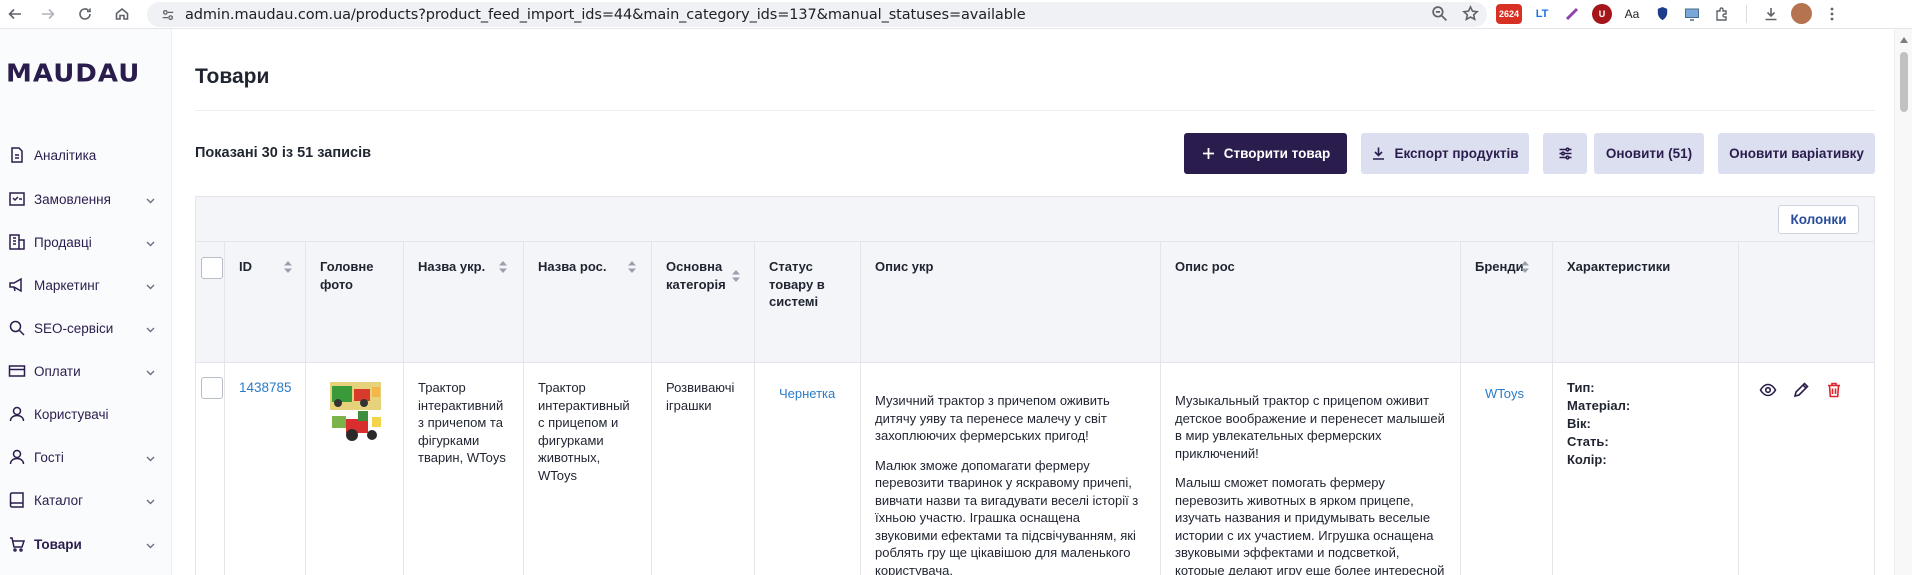 This screenshot has height=575, width=1912. What do you see at coordinates (86, 500) in the screenshot?
I see `sidebar-item-catalog: Каталог` at bounding box center [86, 500].